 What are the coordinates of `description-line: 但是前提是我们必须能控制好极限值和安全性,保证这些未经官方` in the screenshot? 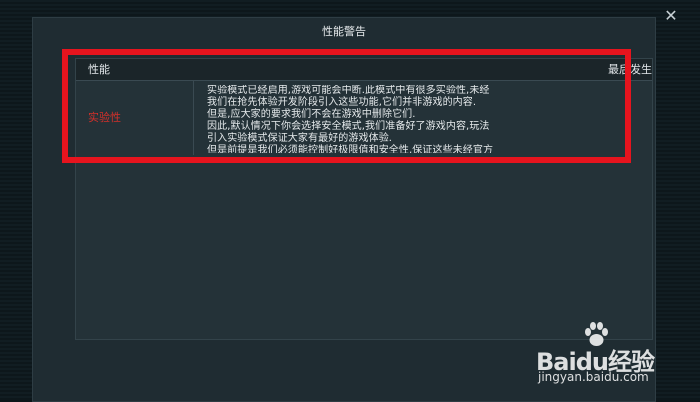 It's located at (350, 149).